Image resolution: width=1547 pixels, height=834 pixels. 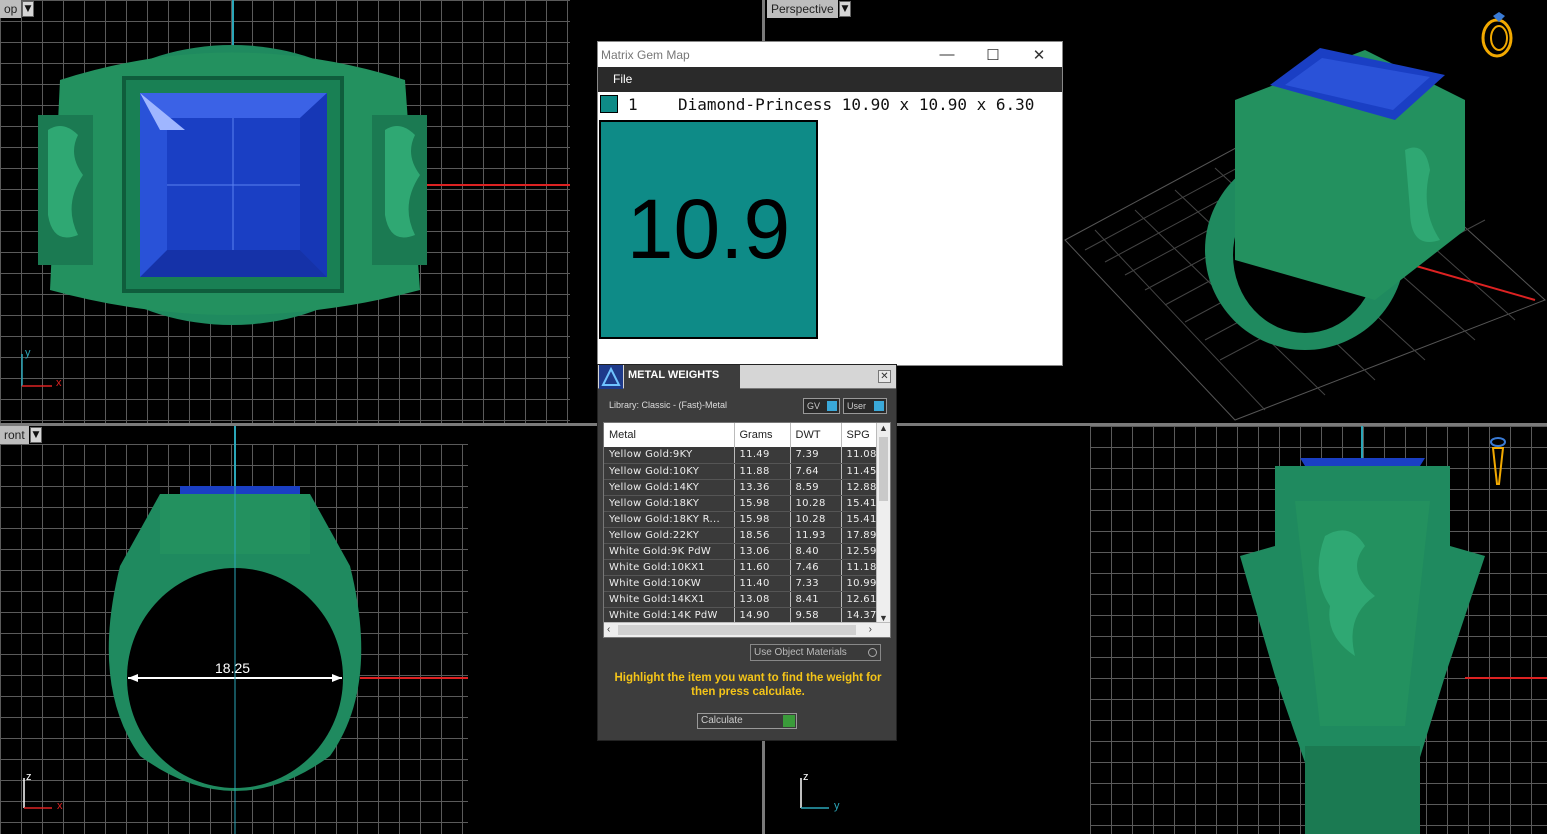 What do you see at coordinates (633, 104) in the screenshot?
I see `gem-index: 1` at bounding box center [633, 104].